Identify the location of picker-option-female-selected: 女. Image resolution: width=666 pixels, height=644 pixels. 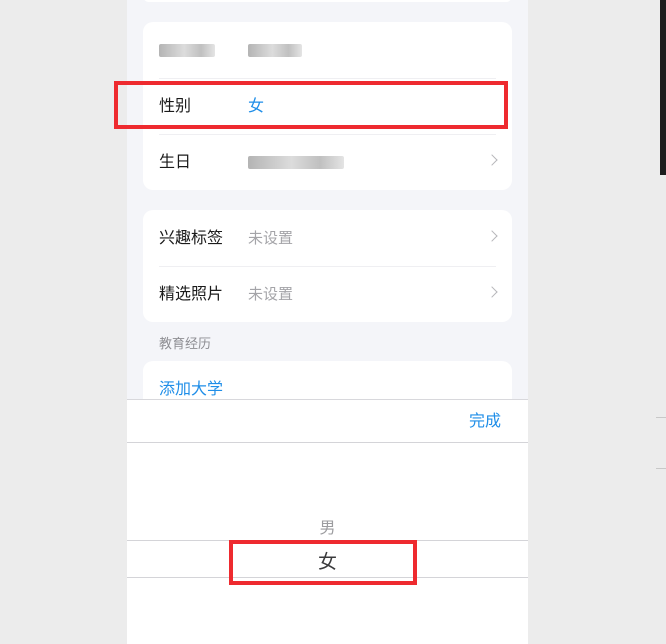
(327, 562).